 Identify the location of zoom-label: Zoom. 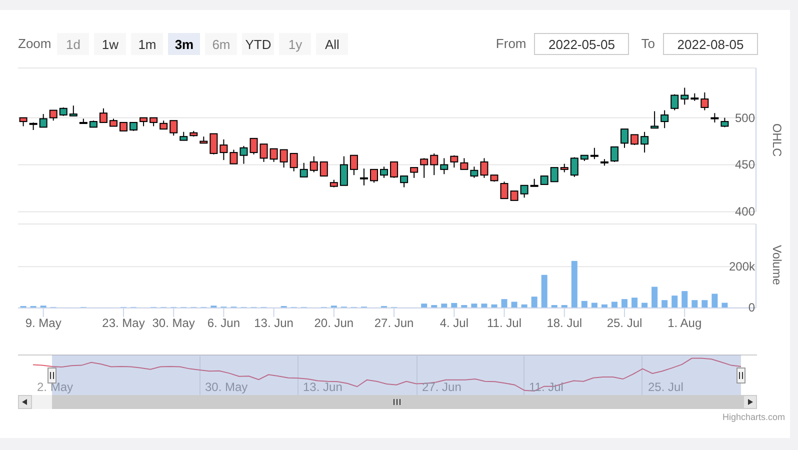
(35, 44).